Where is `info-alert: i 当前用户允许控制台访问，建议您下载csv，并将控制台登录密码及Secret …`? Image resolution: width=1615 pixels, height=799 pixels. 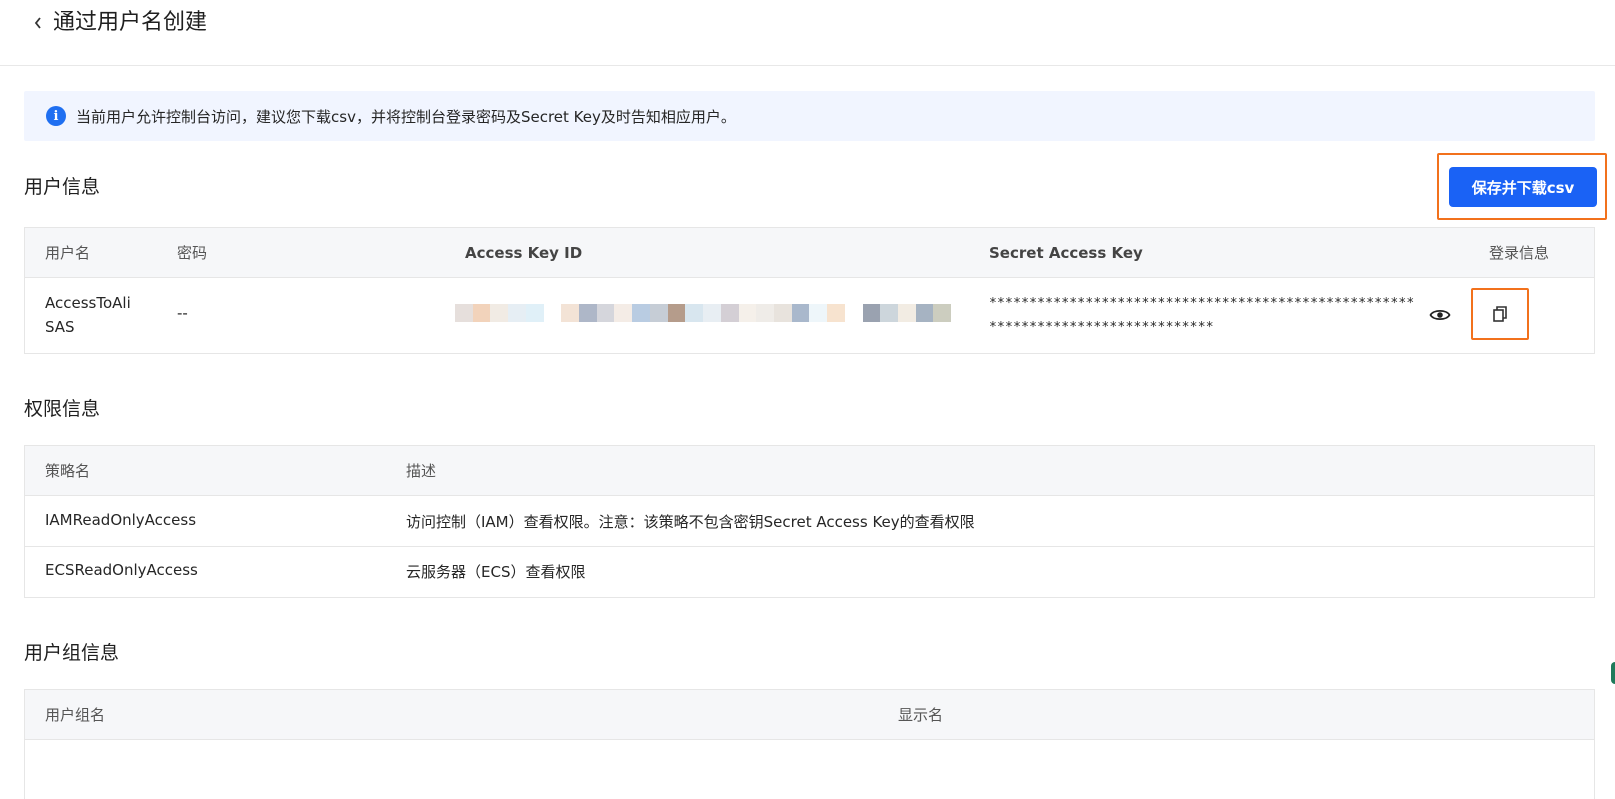 info-alert: i 当前用户允许控制台访问，建议您下载csv，并将控制台登录密码及Secret … is located at coordinates (809, 116).